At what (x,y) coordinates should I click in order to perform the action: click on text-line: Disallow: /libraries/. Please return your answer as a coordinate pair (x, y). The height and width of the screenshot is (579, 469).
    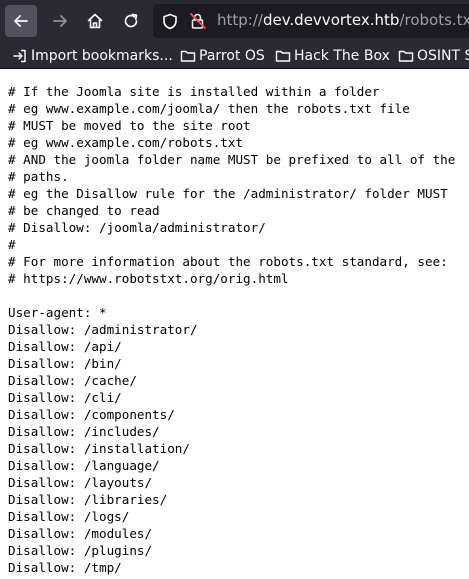
    Looking at the image, I should click on (88, 499).